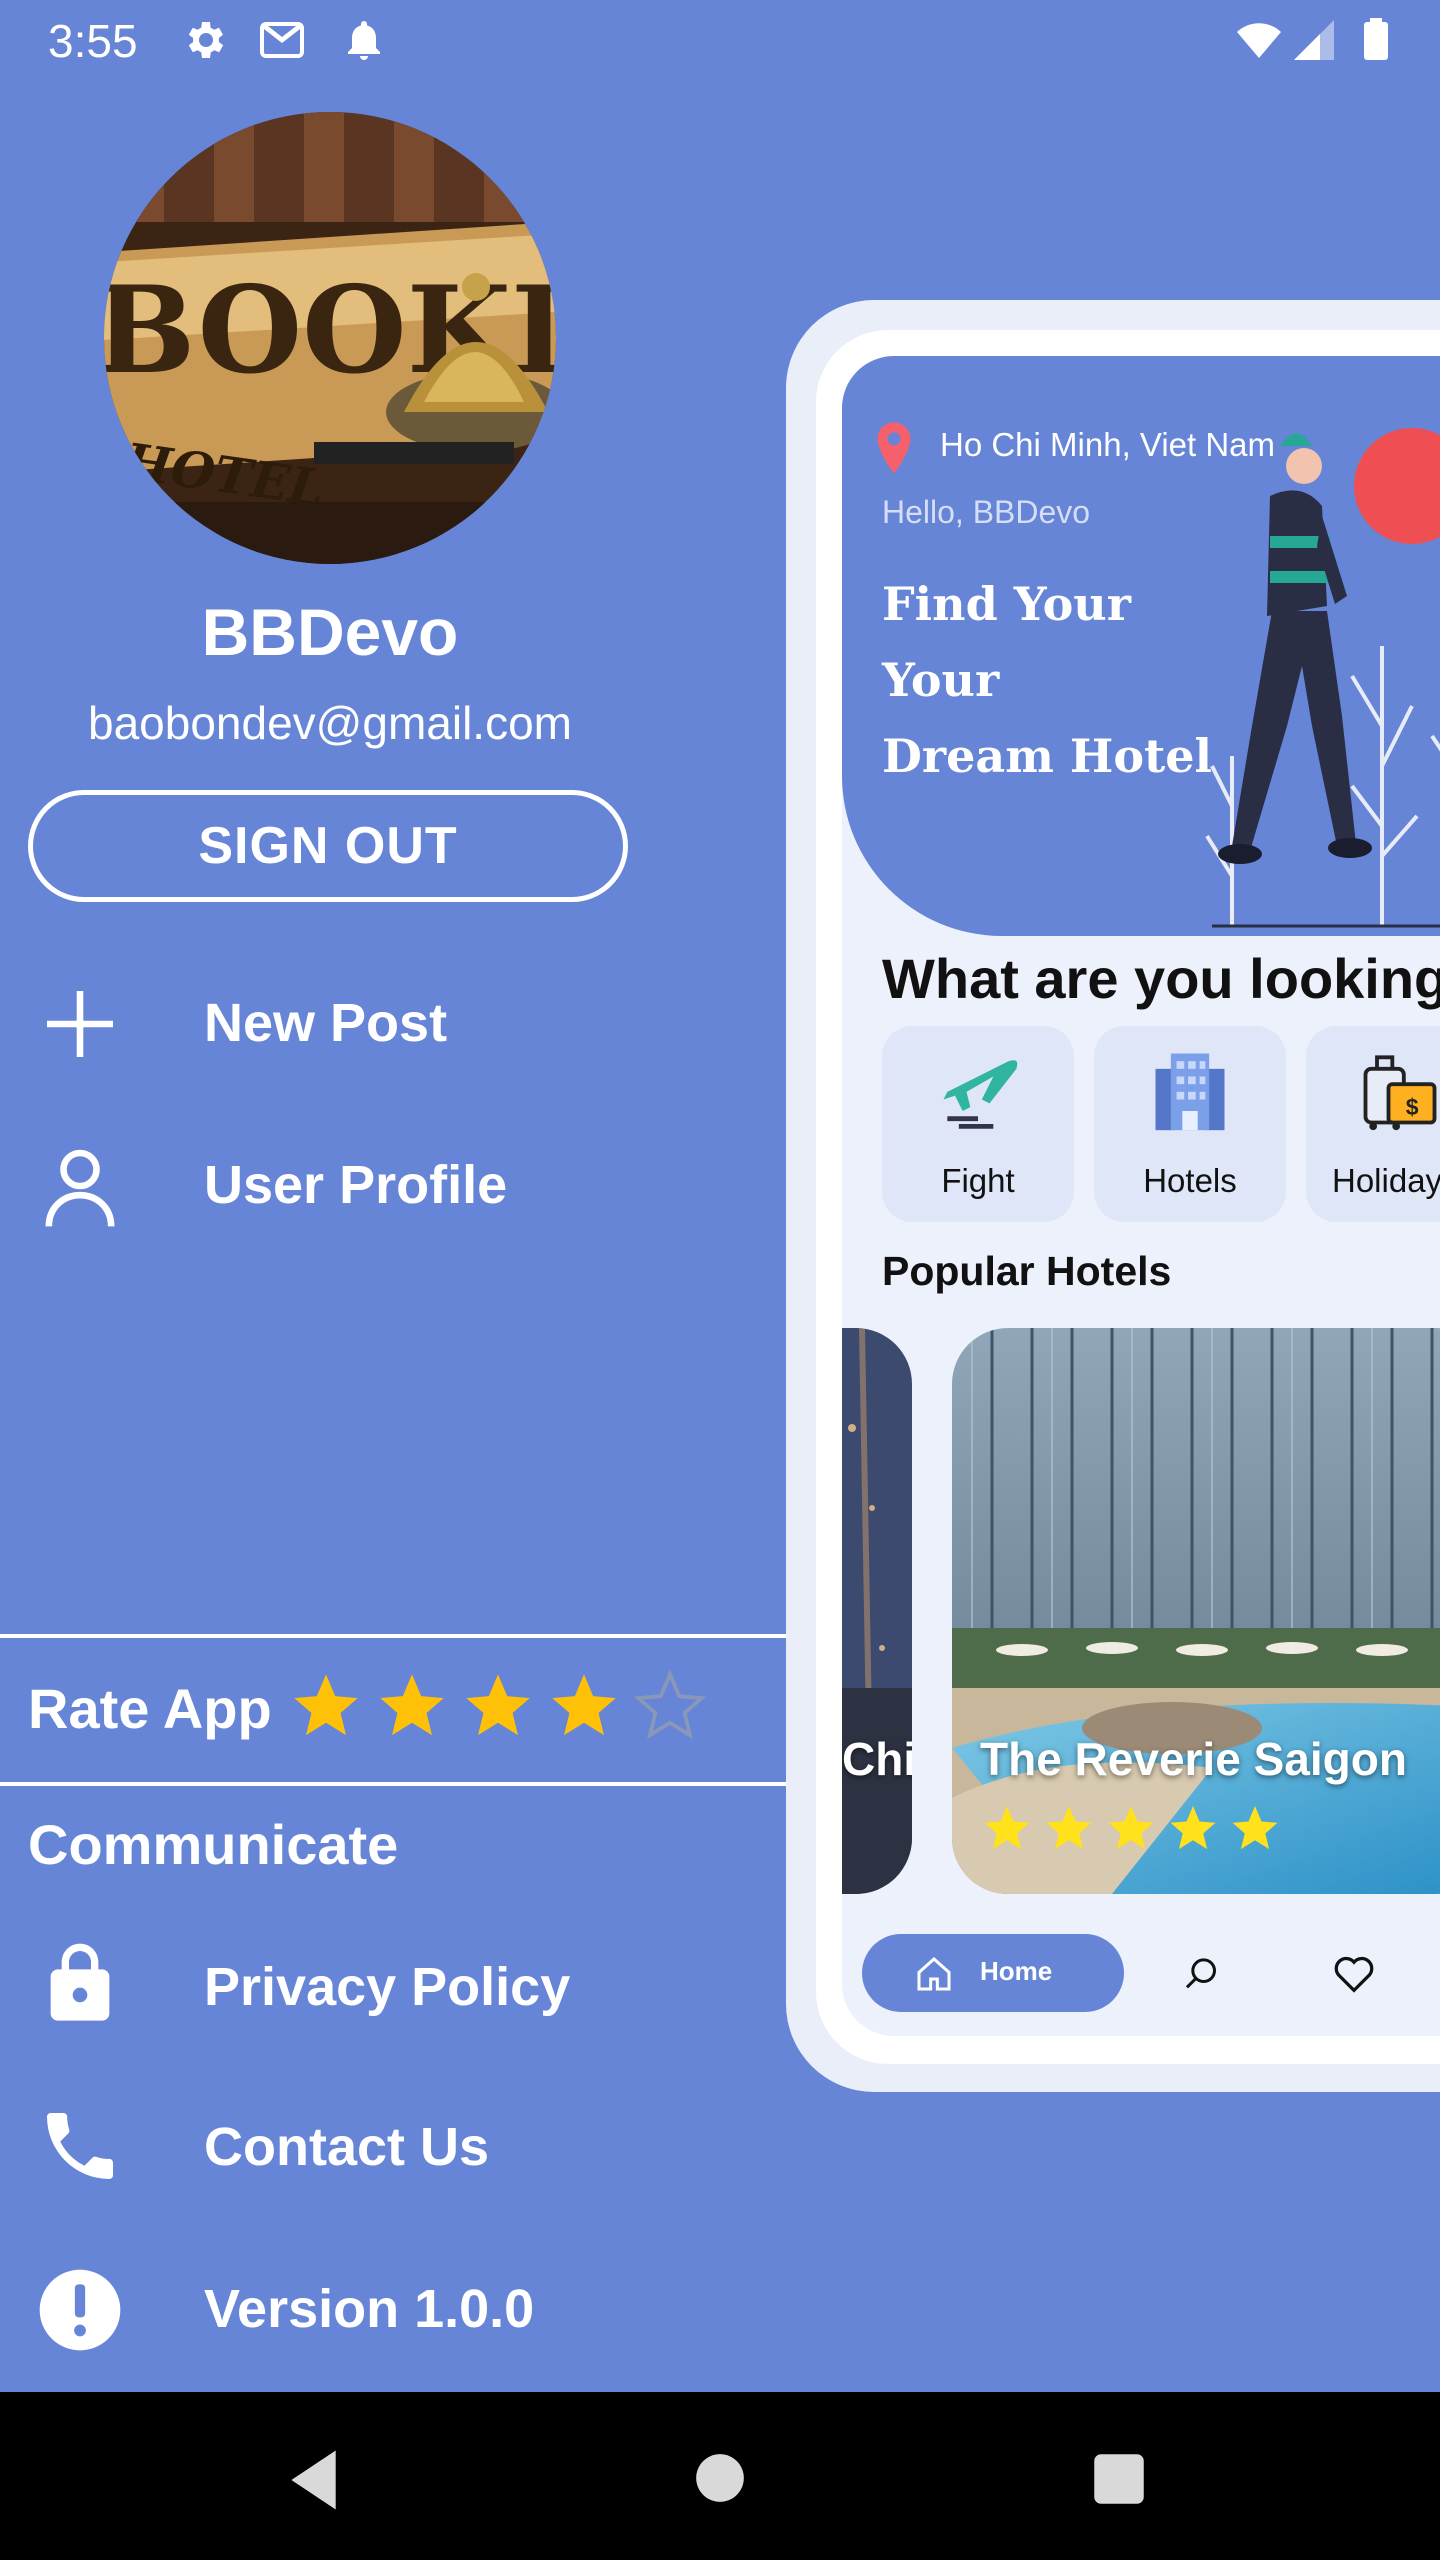  Describe the element at coordinates (1400, 1093) in the screenshot. I see `luggage-icon: $` at that location.